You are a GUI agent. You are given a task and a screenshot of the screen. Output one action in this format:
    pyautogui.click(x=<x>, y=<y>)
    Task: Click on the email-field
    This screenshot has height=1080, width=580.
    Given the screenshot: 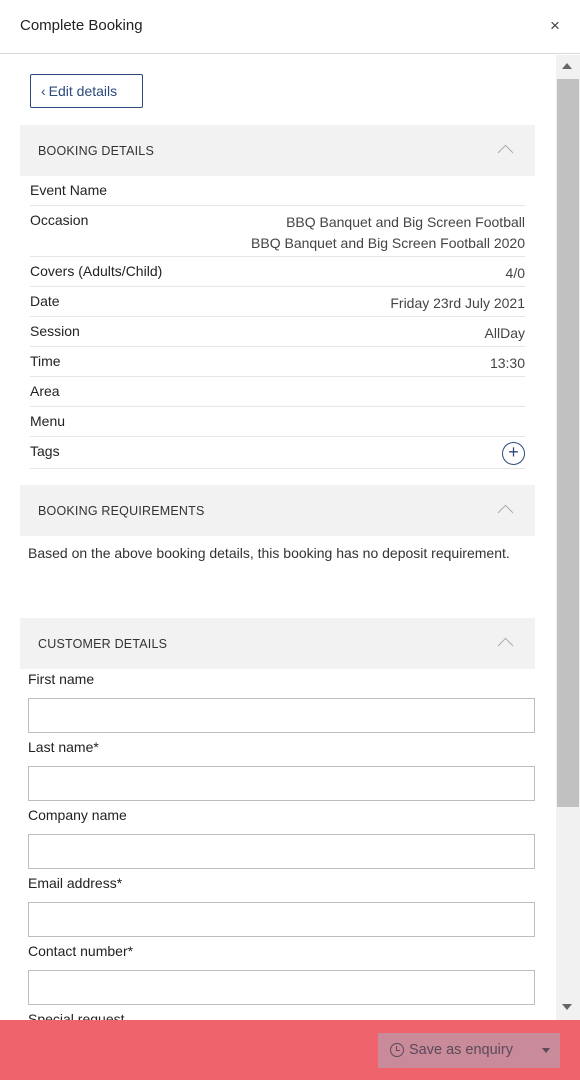 What is the action you would take?
    pyautogui.click(x=281, y=919)
    